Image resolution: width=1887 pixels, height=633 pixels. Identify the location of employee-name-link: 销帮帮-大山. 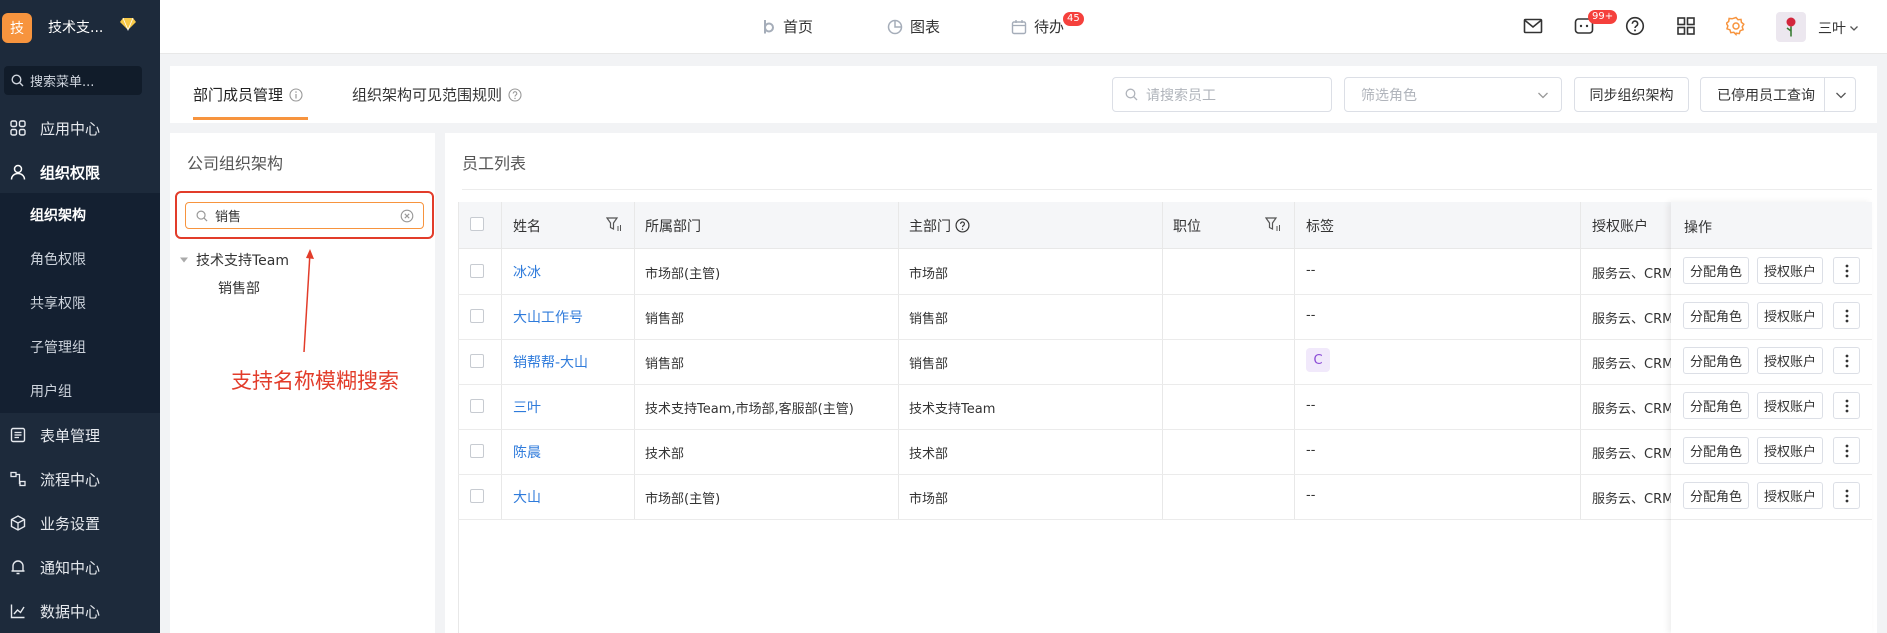
(550, 362).